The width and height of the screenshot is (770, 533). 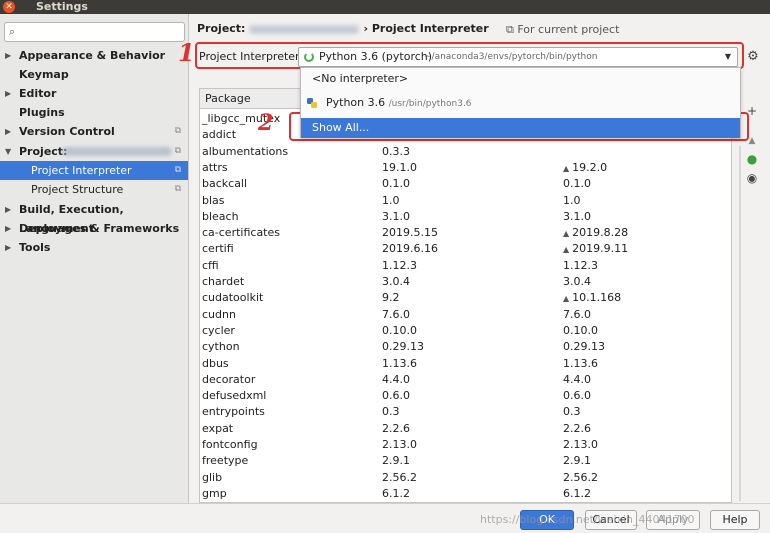 What do you see at coordinates (430, 28) in the screenshot?
I see `breadcrumb-page: Project Interpreter` at bounding box center [430, 28].